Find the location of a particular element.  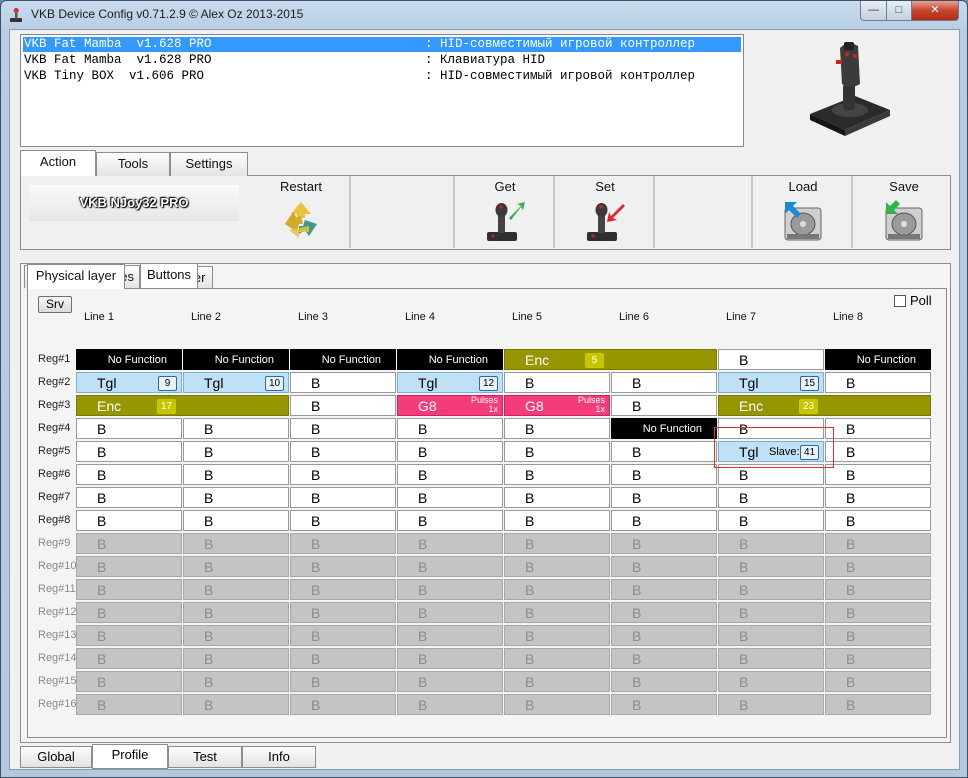

minimize-button: — is located at coordinates (873, 11).